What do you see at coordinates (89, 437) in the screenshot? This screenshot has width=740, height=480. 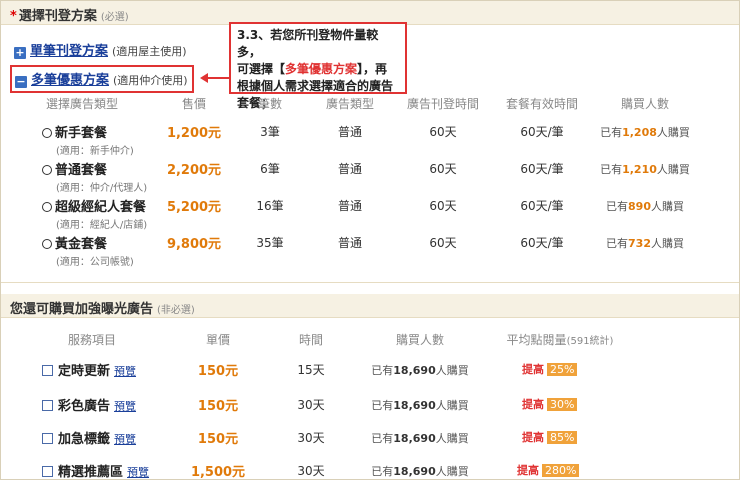 I see `service-option: 加急標籤 預覽` at bounding box center [89, 437].